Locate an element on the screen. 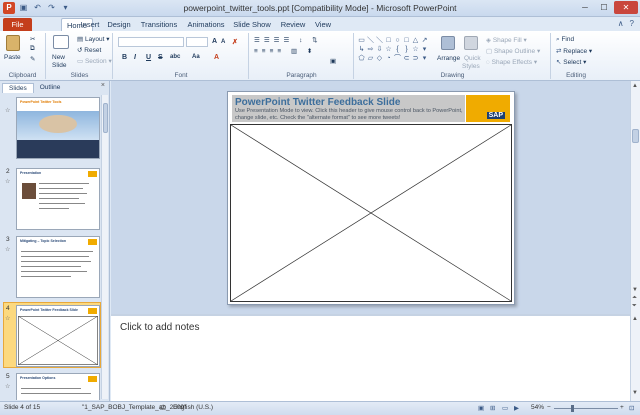  thumb-placeholder-x is located at coordinates (58, 340).